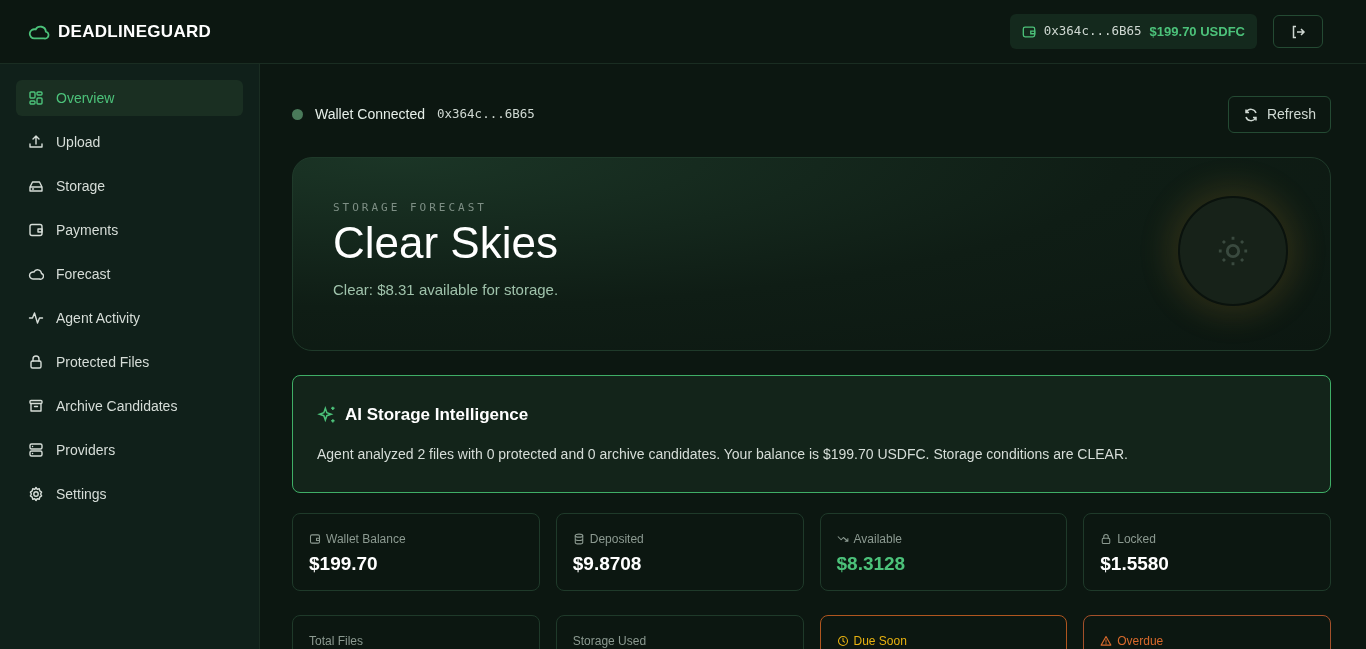  What do you see at coordinates (129, 230) in the screenshot?
I see `sidebar-item: Payments` at bounding box center [129, 230].